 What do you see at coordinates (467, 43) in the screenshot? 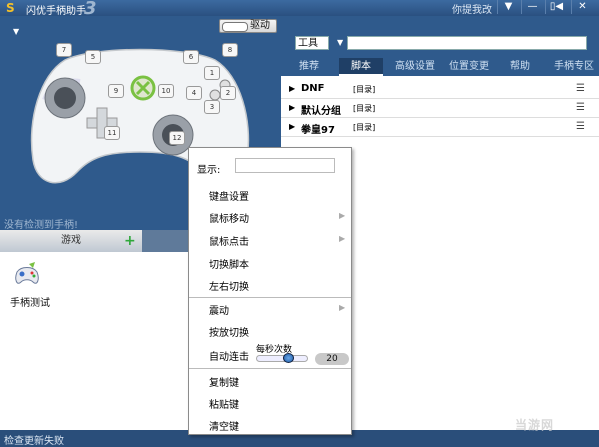
I see `tools-input` at bounding box center [467, 43].